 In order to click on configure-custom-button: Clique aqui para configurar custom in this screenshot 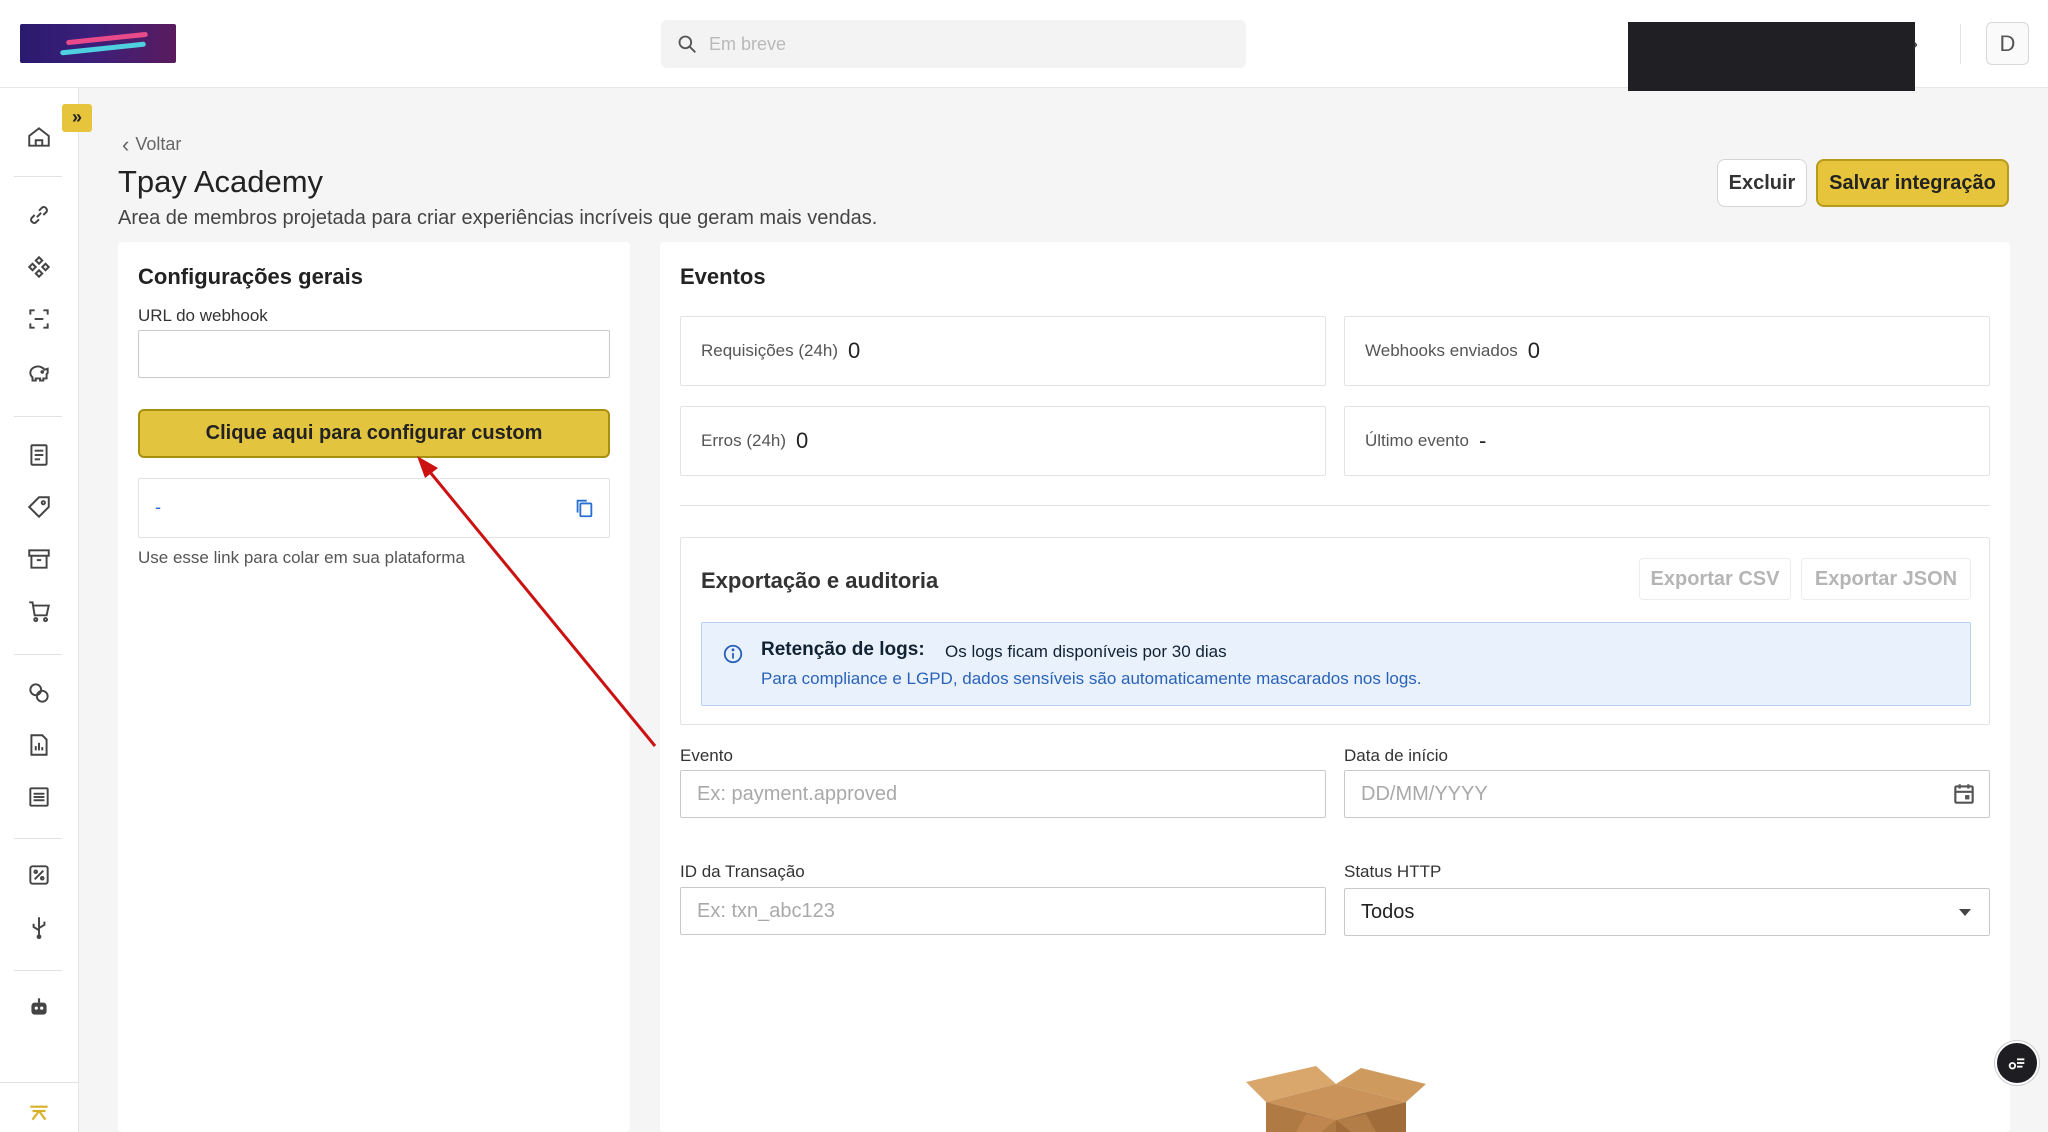, I will do `click(374, 433)`.